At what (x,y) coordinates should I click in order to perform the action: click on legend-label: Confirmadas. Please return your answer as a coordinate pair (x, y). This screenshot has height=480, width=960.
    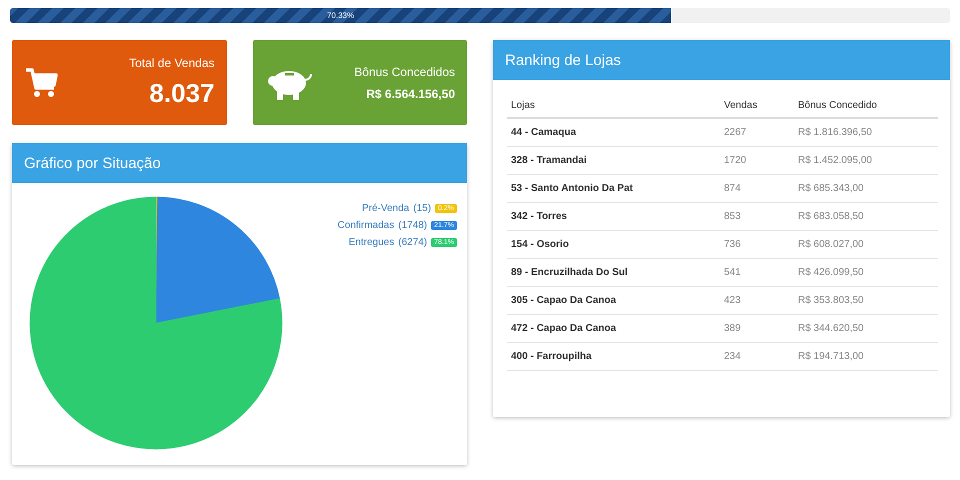
    Looking at the image, I should click on (366, 225).